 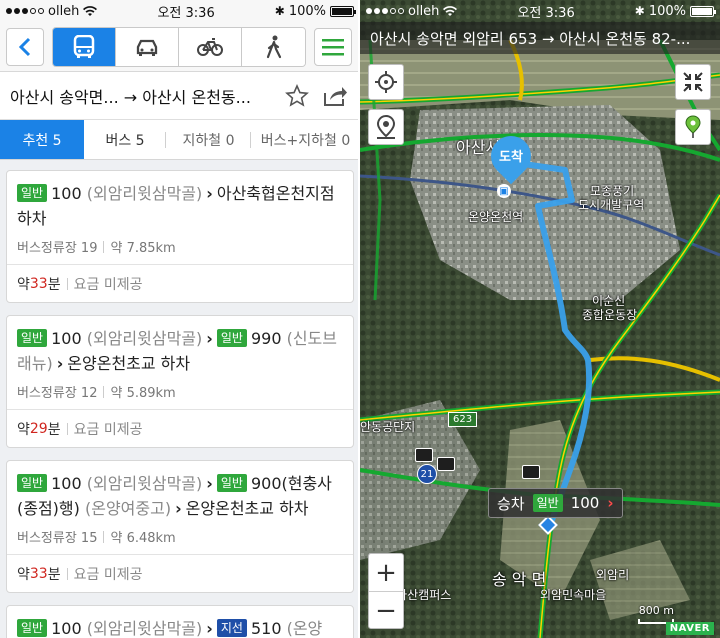 I want to click on route-steps: 일반 100 (외암리윗삼막골) › 일반 990 (신도브래뉴) › 온양온천초교 하차, so click(x=180, y=351).